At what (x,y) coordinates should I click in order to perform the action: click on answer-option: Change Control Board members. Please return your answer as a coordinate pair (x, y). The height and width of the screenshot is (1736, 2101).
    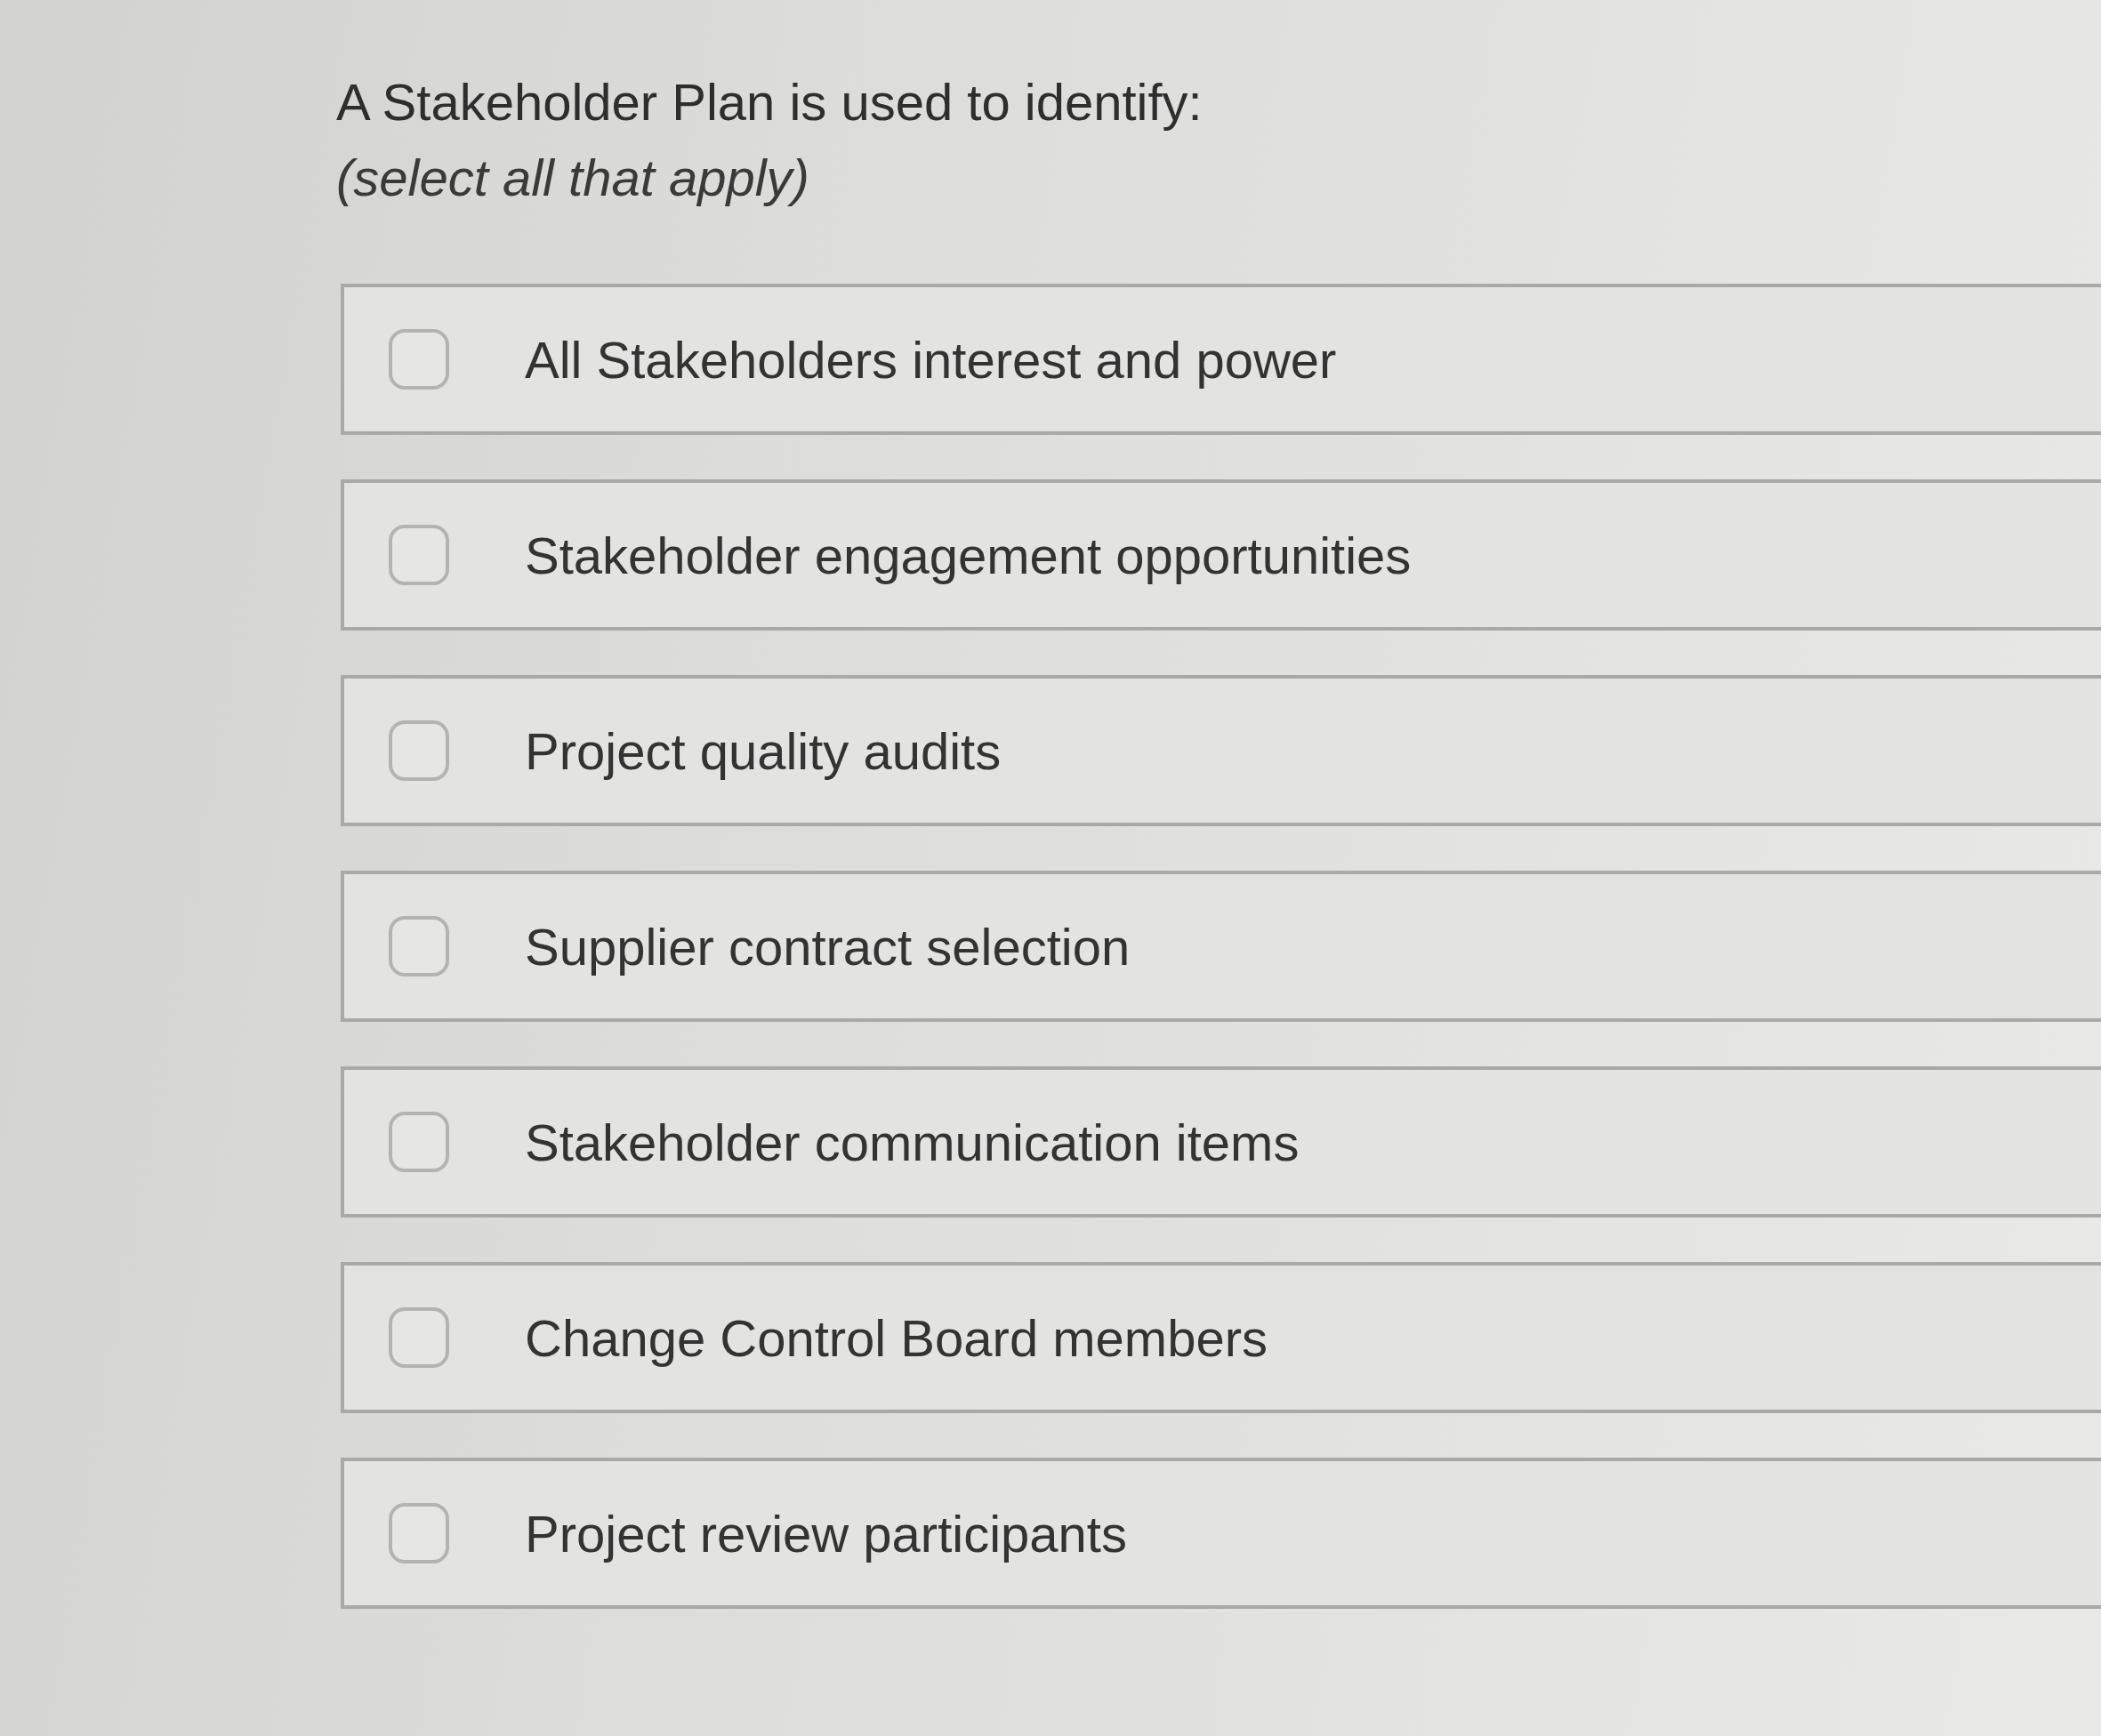
    Looking at the image, I should click on (1221, 1337).